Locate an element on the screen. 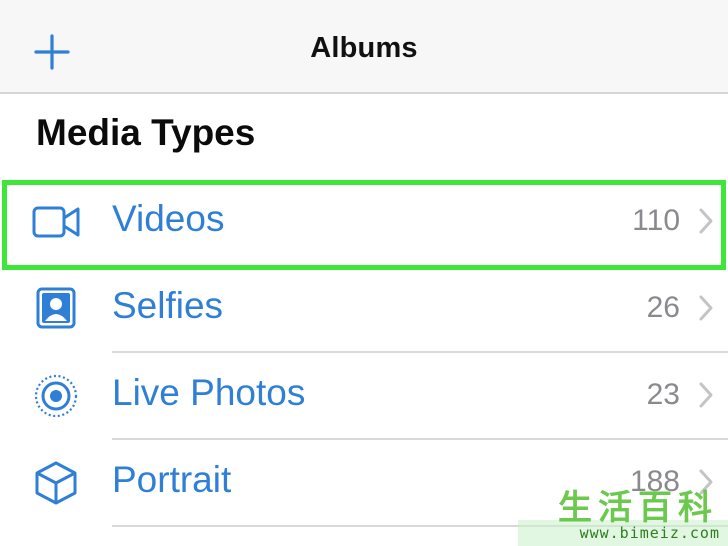 The image size is (728, 546). item-count: 110 is located at coordinates (656, 220).